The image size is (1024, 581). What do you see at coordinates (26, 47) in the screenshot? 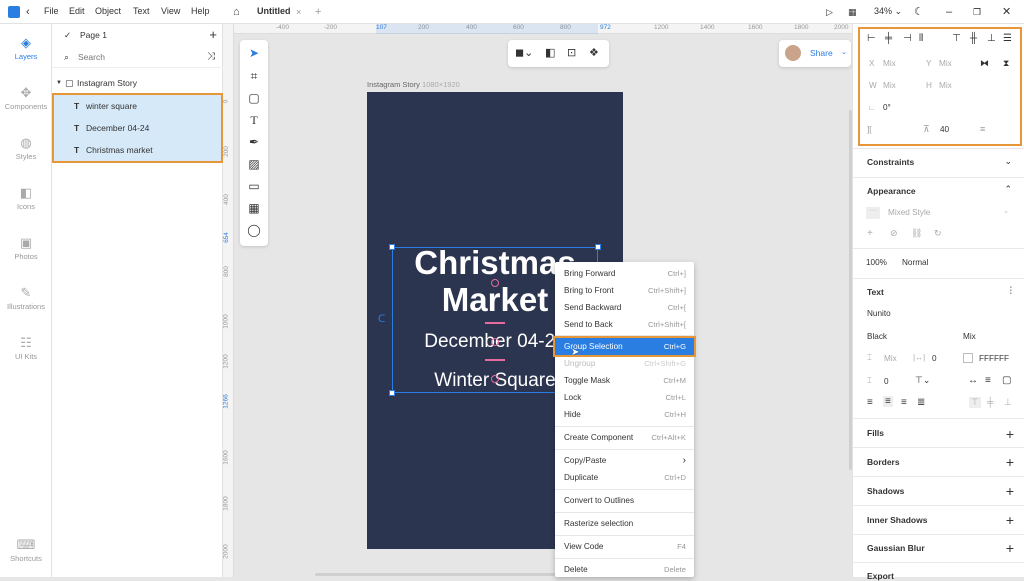
I see `rail-layers: ◈ Layers` at bounding box center [26, 47].